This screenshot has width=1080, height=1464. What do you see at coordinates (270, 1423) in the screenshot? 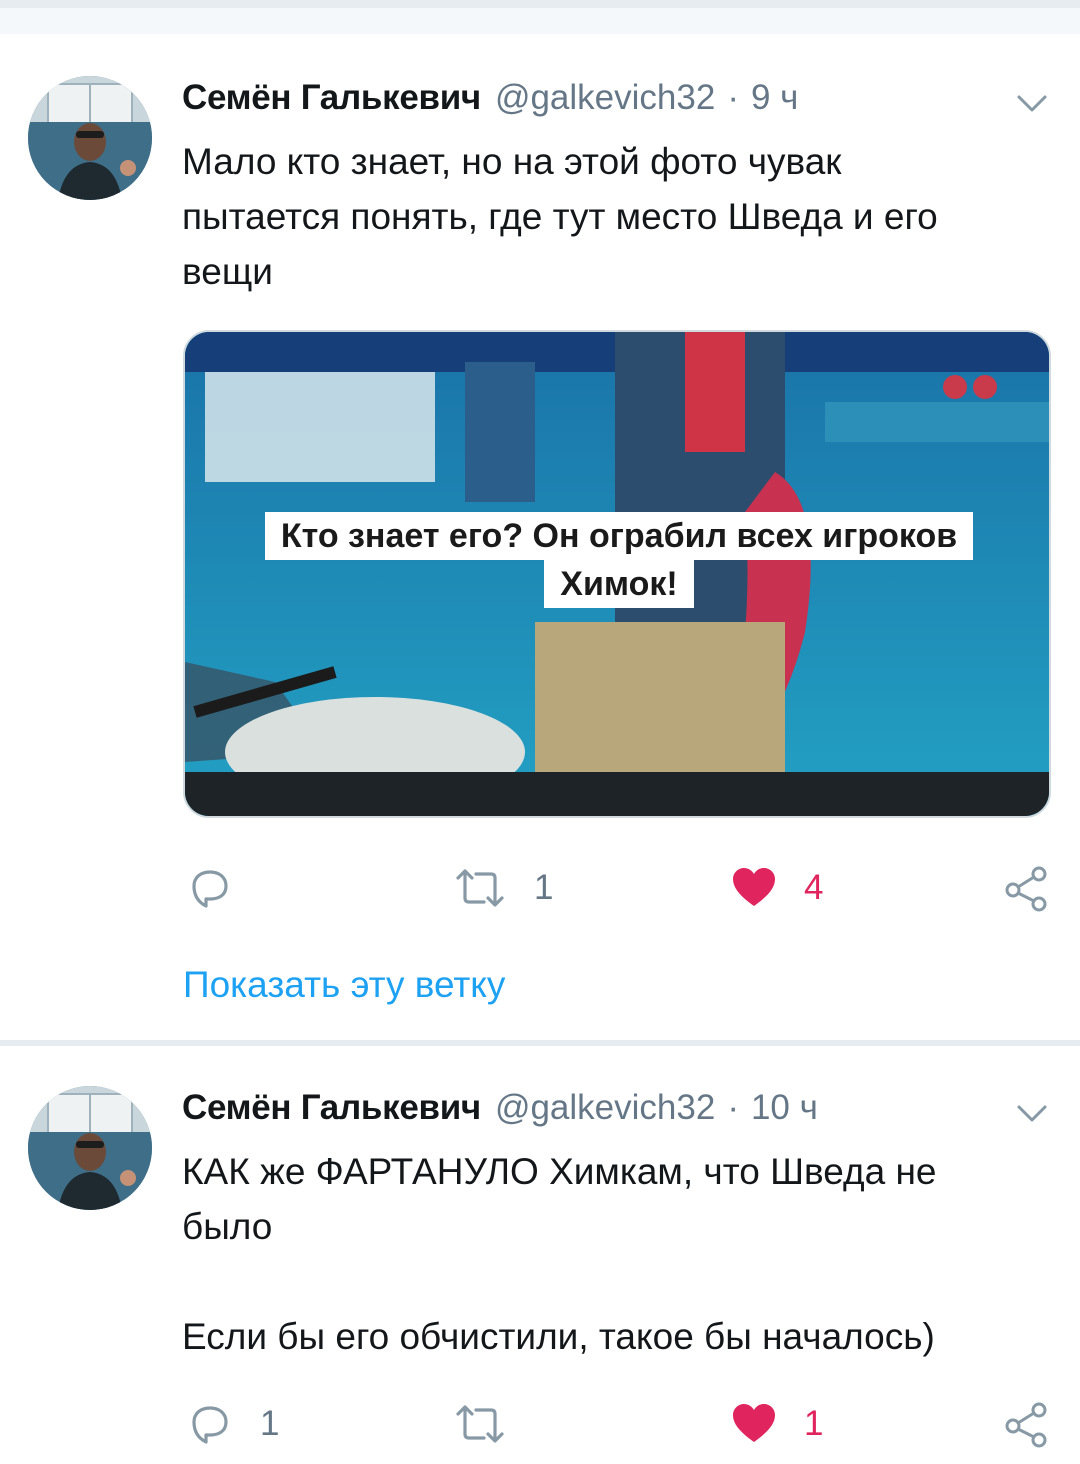
I see `reply-count: 1` at bounding box center [270, 1423].